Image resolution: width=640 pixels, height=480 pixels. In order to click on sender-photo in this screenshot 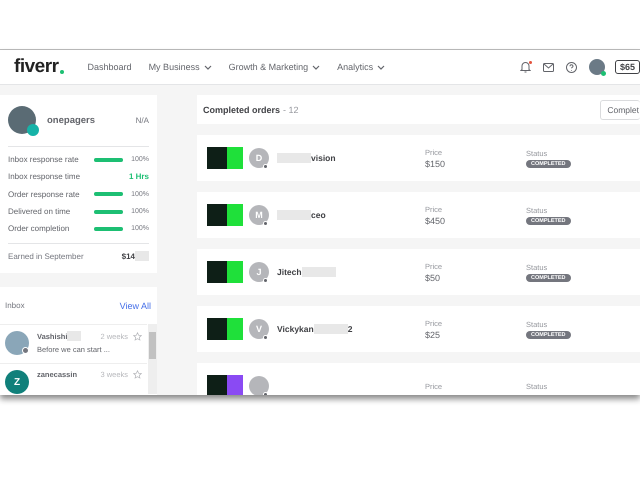, I will do `click(17, 343)`.